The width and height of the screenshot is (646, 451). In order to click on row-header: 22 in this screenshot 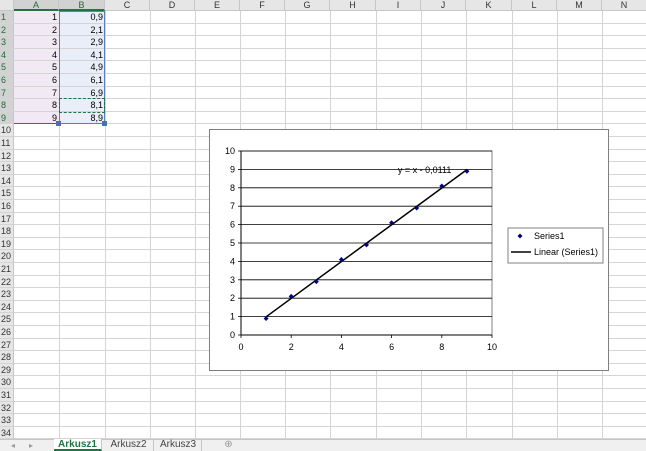, I will do `click(7, 282)`.